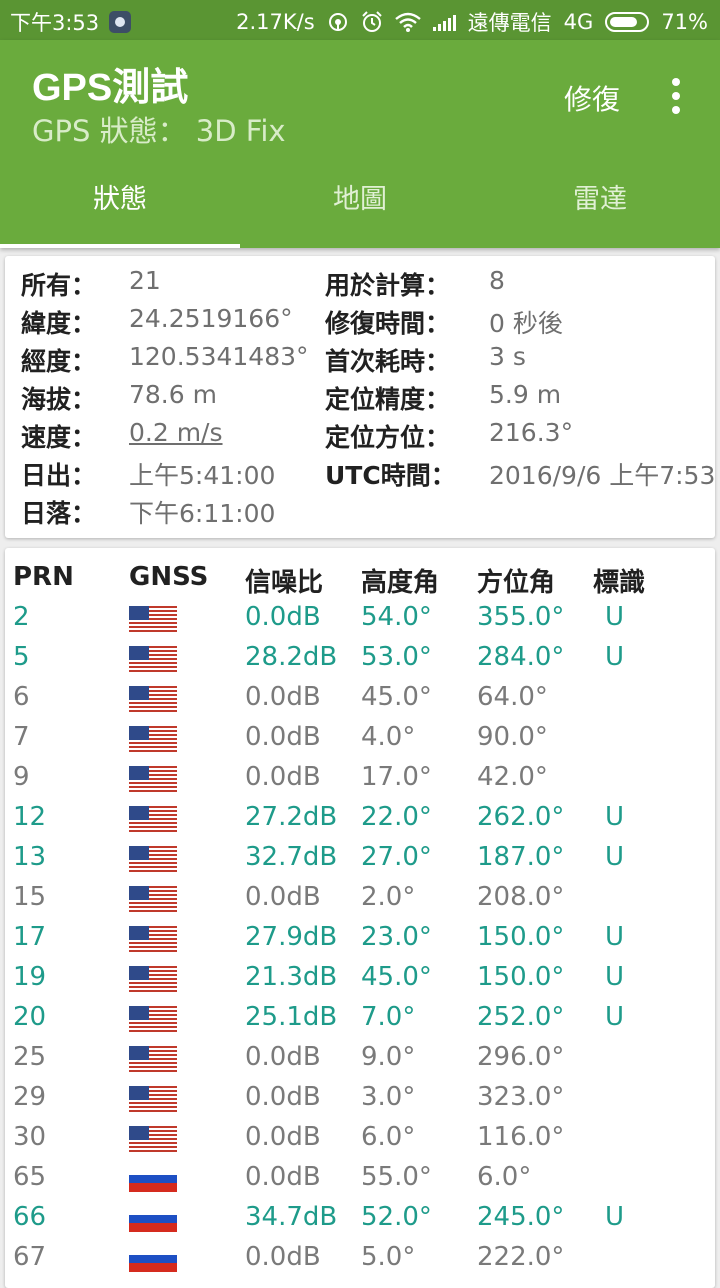  What do you see at coordinates (504, 1177) in the screenshot?
I see `azimuth-cell: 6.0°` at bounding box center [504, 1177].